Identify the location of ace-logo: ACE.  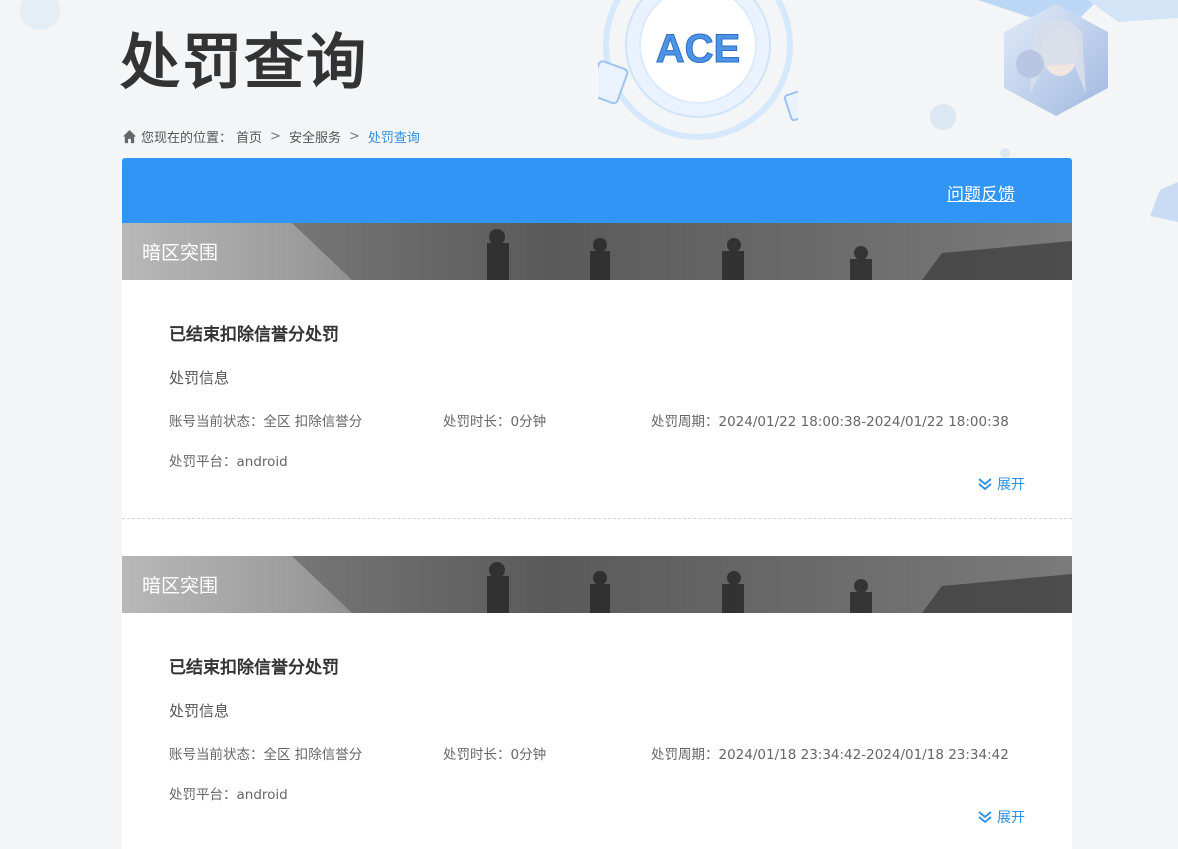
(698, 70).